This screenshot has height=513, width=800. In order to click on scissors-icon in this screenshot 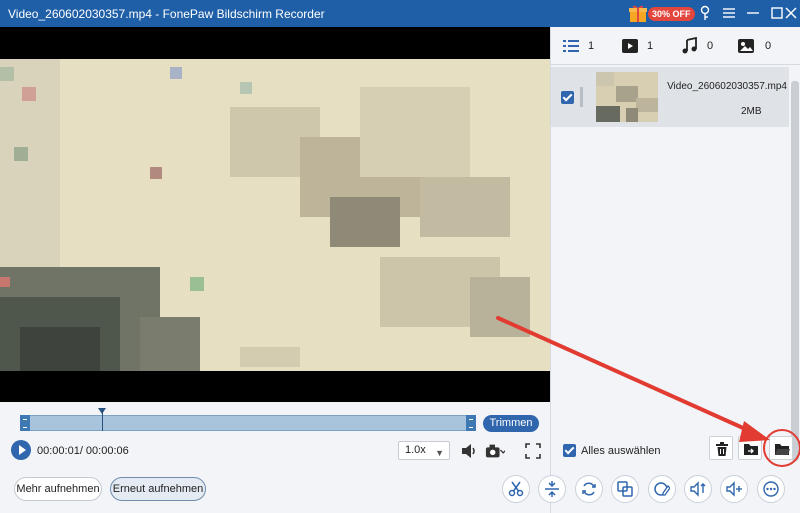, I will do `click(516, 489)`.